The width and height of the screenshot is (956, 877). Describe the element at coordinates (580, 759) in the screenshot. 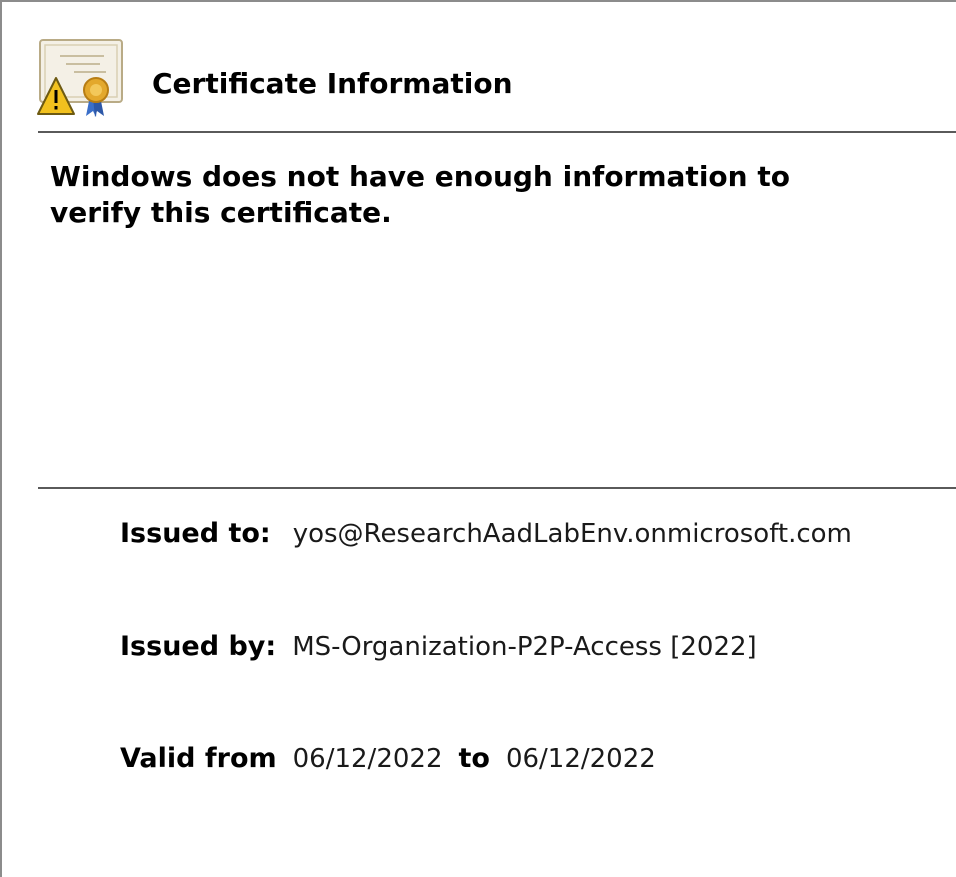

I see `valid-to-value: 06/12/2022` at that location.